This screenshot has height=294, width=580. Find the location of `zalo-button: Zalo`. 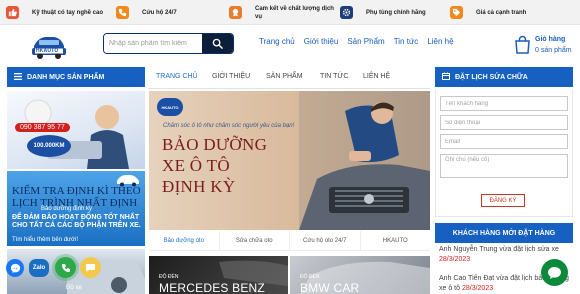

zalo-button: Zalo is located at coordinates (39, 268).